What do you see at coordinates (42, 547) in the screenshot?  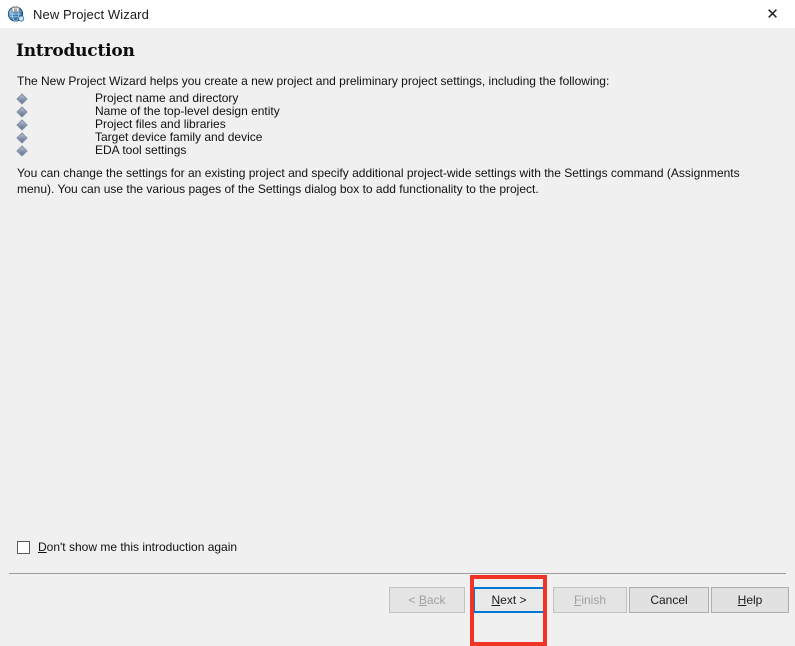 I see `checkbox-accel-char: D` at bounding box center [42, 547].